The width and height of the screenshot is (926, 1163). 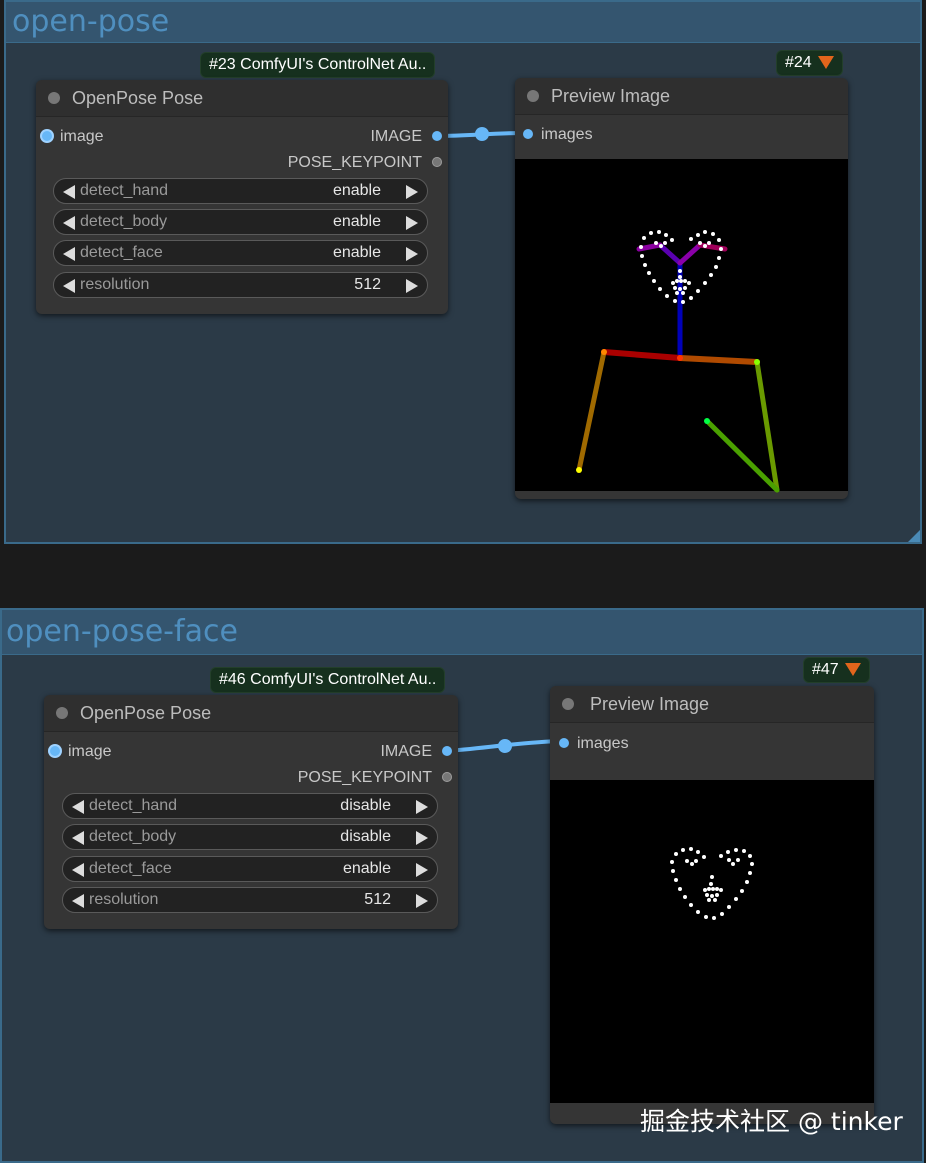 I want to click on node-title-bar: Preview Image, so click(x=712, y=704).